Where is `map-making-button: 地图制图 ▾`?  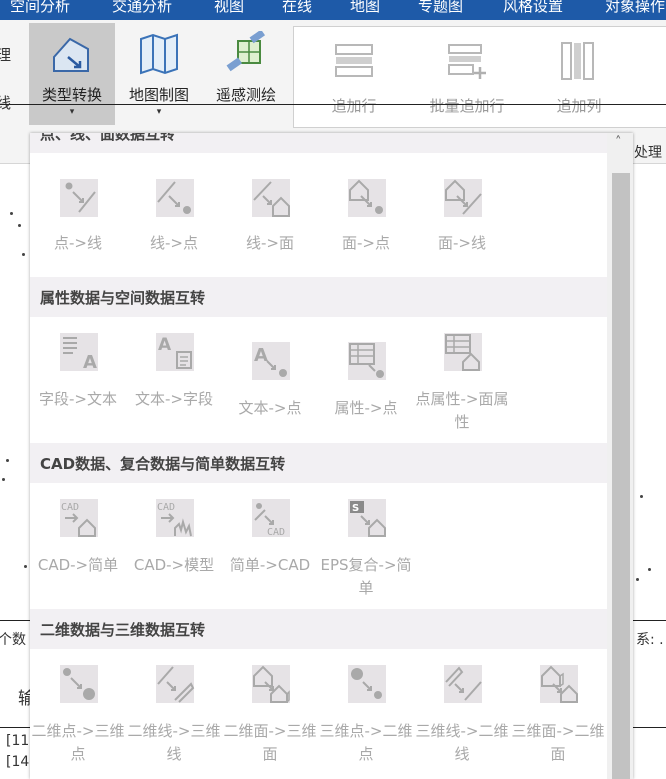
map-making-button: 地图制图 ▾ is located at coordinates (159, 74).